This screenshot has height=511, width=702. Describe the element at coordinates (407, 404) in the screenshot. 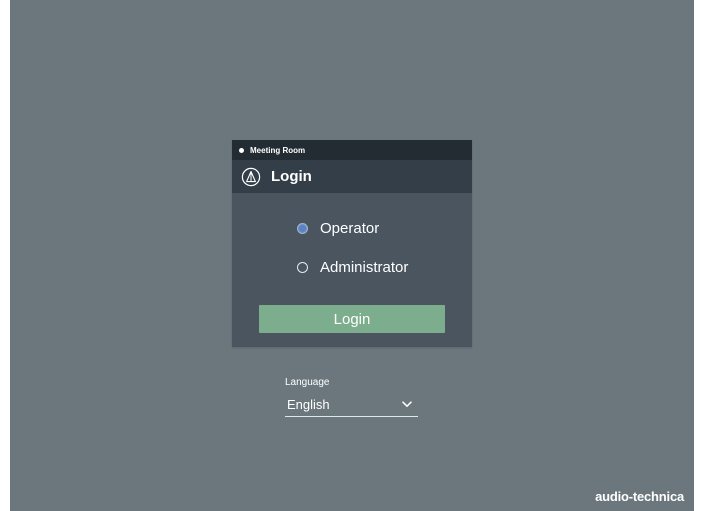

I see `chevron-down-icon` at that location.